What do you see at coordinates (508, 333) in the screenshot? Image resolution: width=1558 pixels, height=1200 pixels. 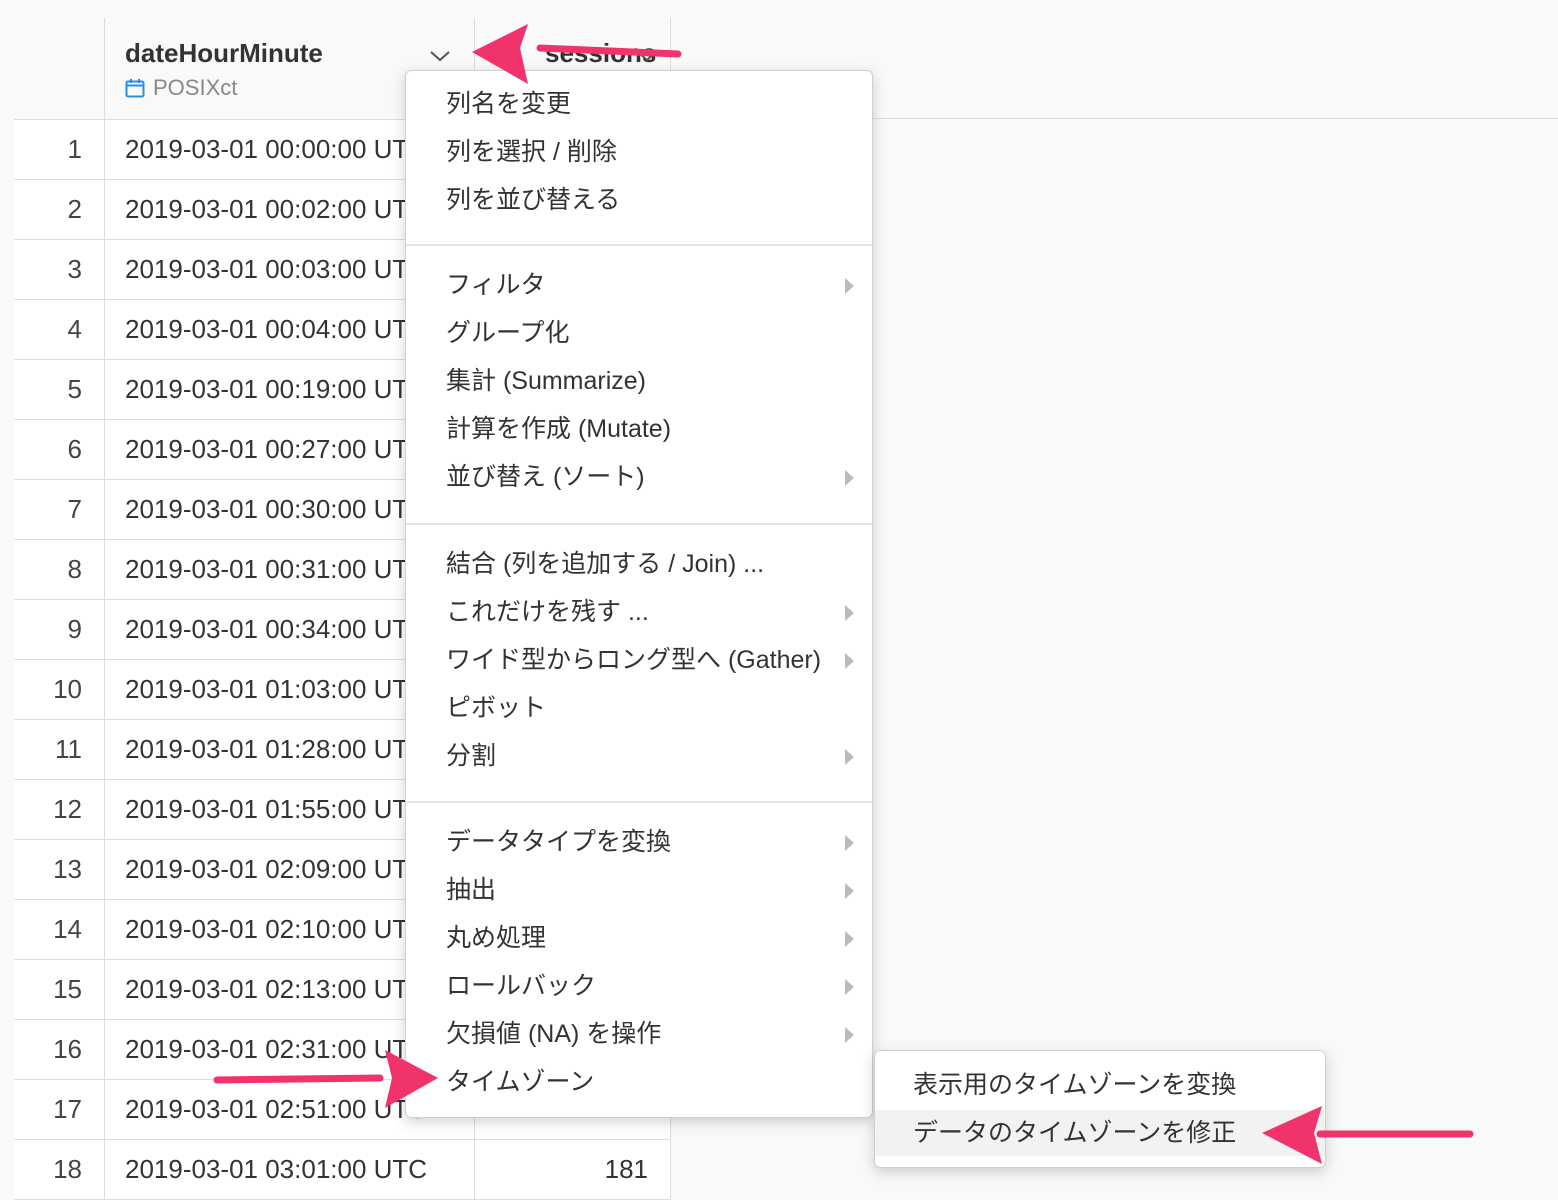 I see `menu-item-label: グループ化` at bounding box center [508, 333].